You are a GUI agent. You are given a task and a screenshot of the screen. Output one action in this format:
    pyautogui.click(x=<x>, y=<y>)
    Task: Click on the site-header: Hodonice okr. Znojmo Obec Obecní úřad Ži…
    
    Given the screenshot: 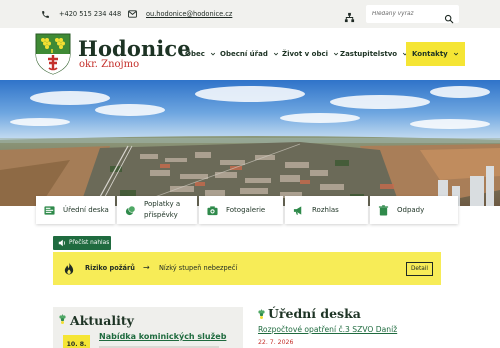 What is the action you would take?
    pyautogui.click(x=250, y=54)
    